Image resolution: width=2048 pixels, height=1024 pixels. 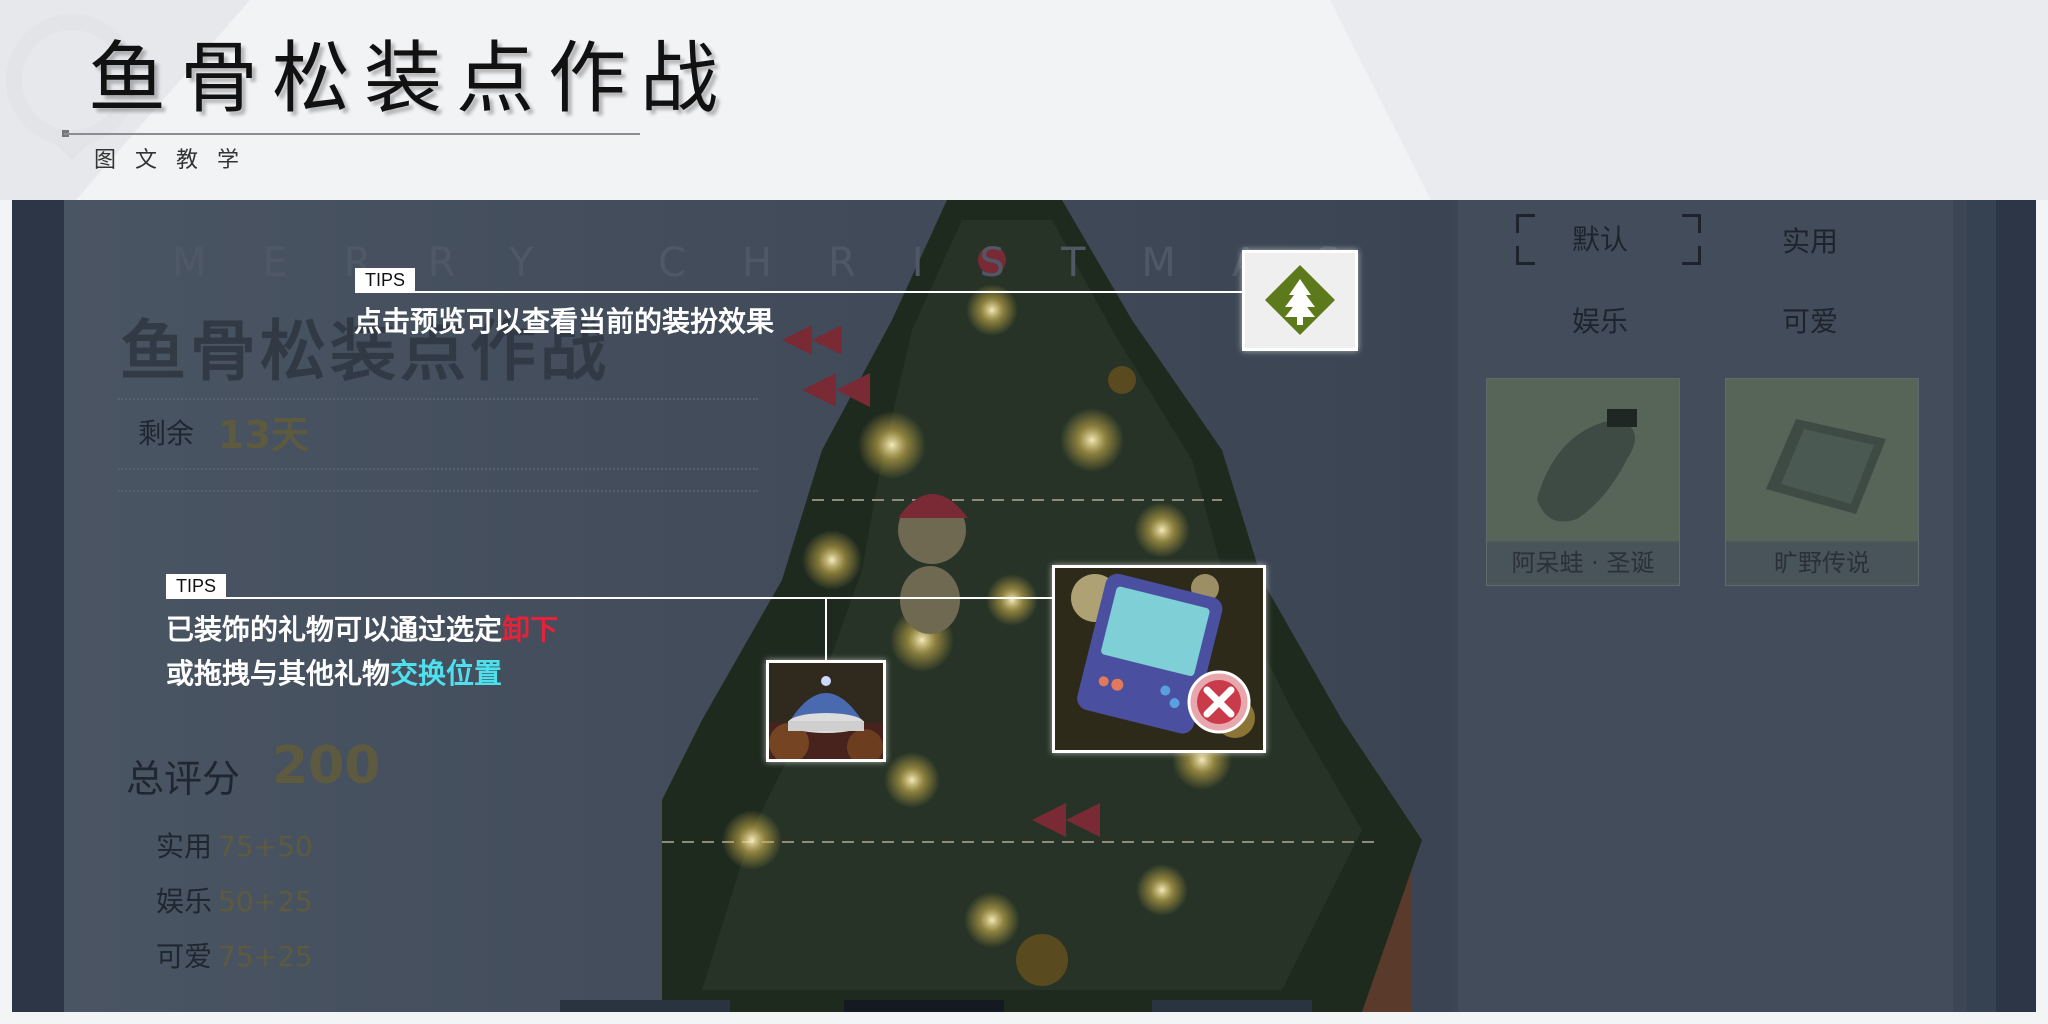 I want to click on tab-default: 默认, so click(x=1600, y=238).